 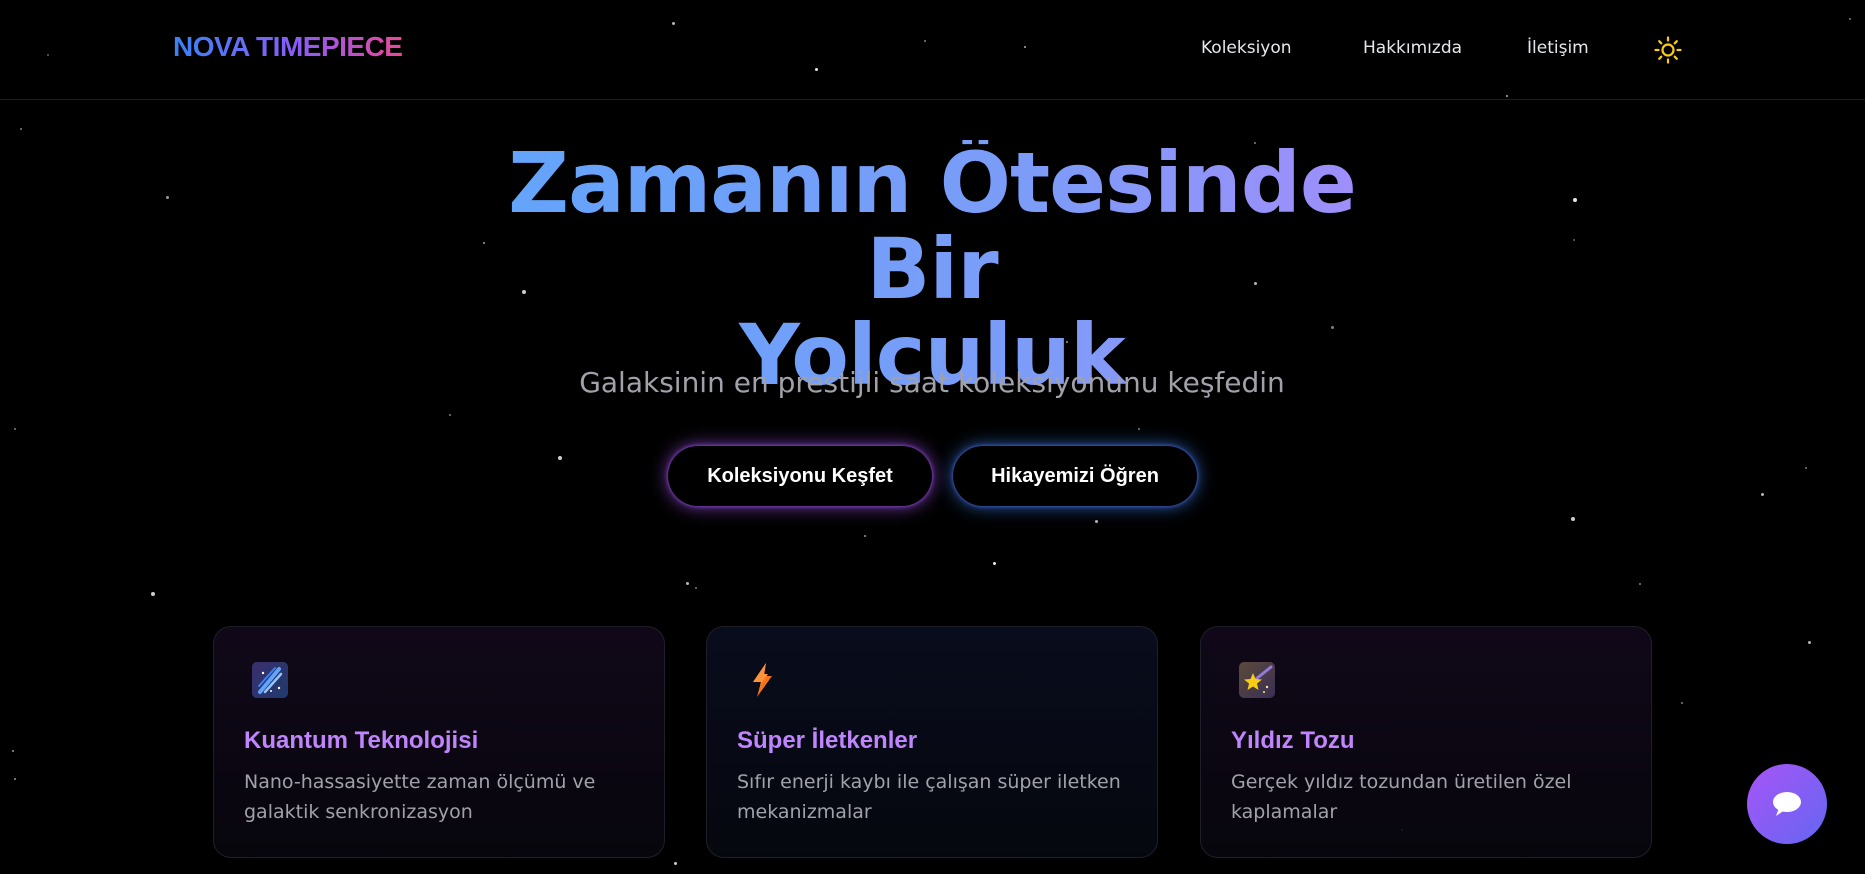 I want to click on brand-logo: NOVA TIMEPIECE, so click(x=288, y=47).